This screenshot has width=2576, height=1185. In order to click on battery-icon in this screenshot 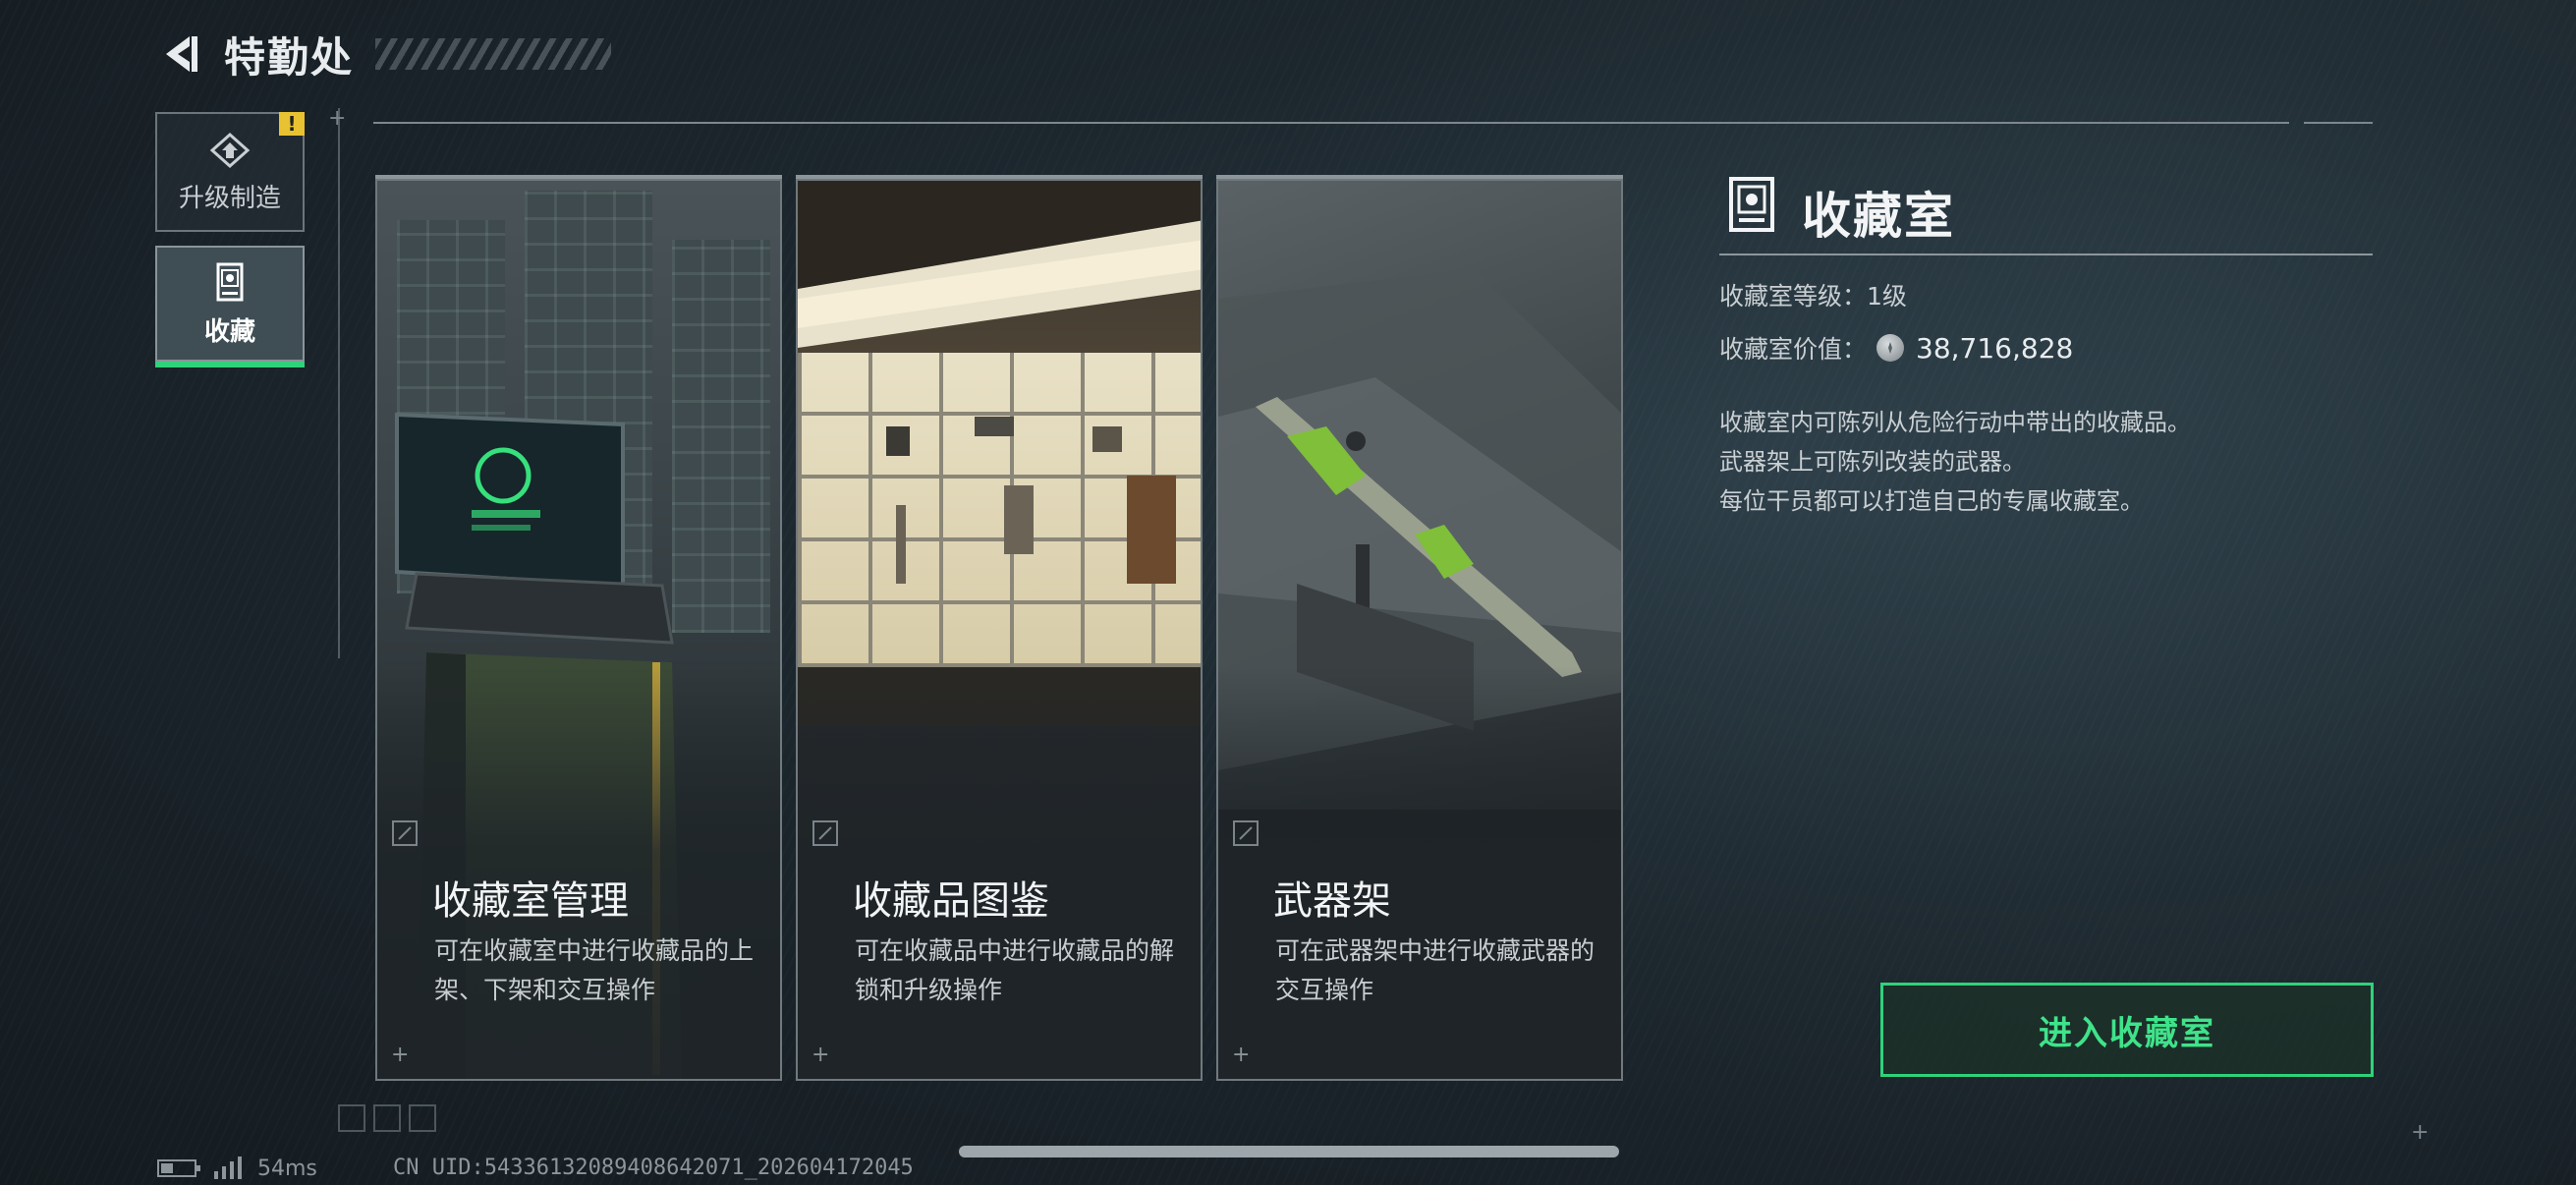, I will do `click(178, 1168)`.